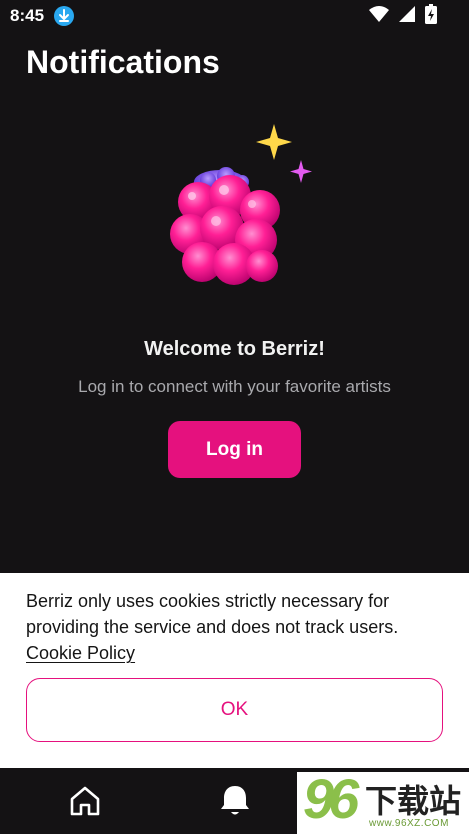 The image size is (469, 834). Describe the element at coordinates (235, 210) in the screenshot. I see `raspberry-illustration` at that location.